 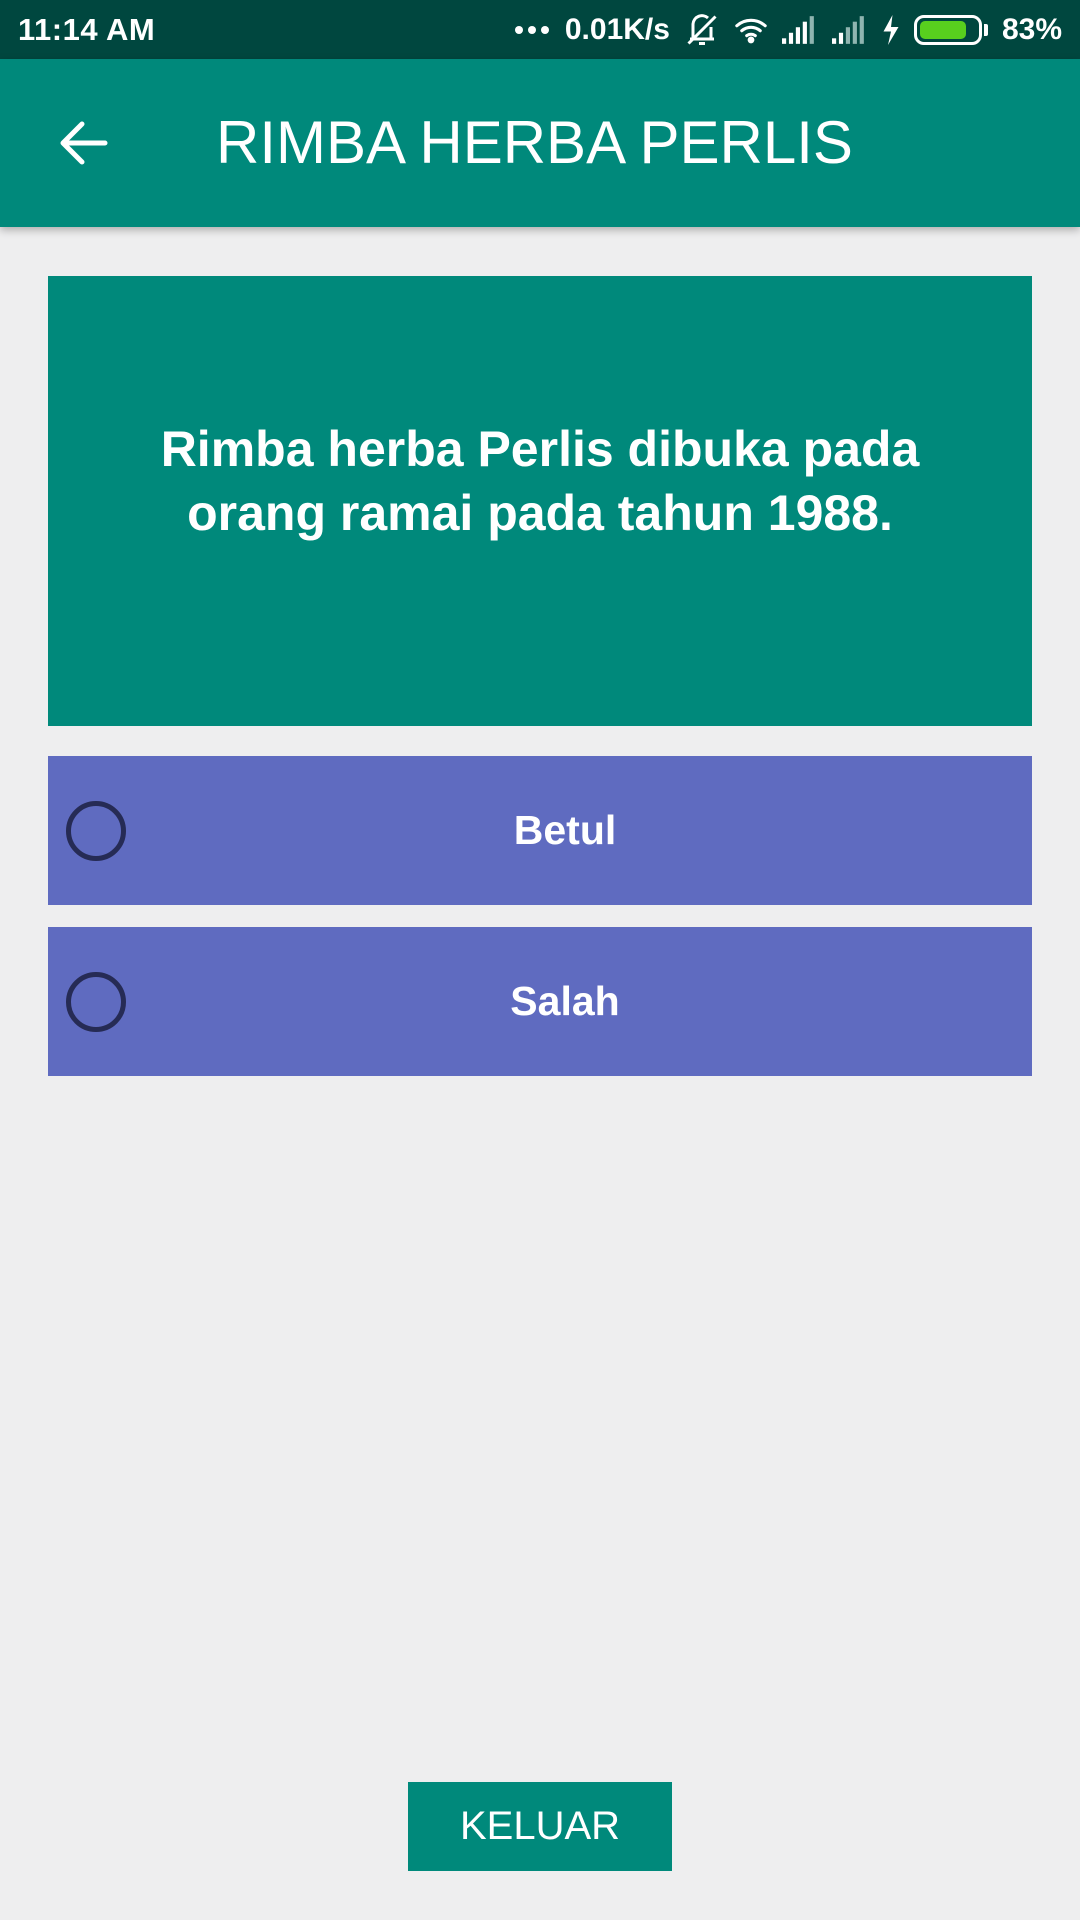 What do you see at coordinates (702, 30) in the screenshot?
I see `vibrate-off-icon` at bounding box center [702, 30].